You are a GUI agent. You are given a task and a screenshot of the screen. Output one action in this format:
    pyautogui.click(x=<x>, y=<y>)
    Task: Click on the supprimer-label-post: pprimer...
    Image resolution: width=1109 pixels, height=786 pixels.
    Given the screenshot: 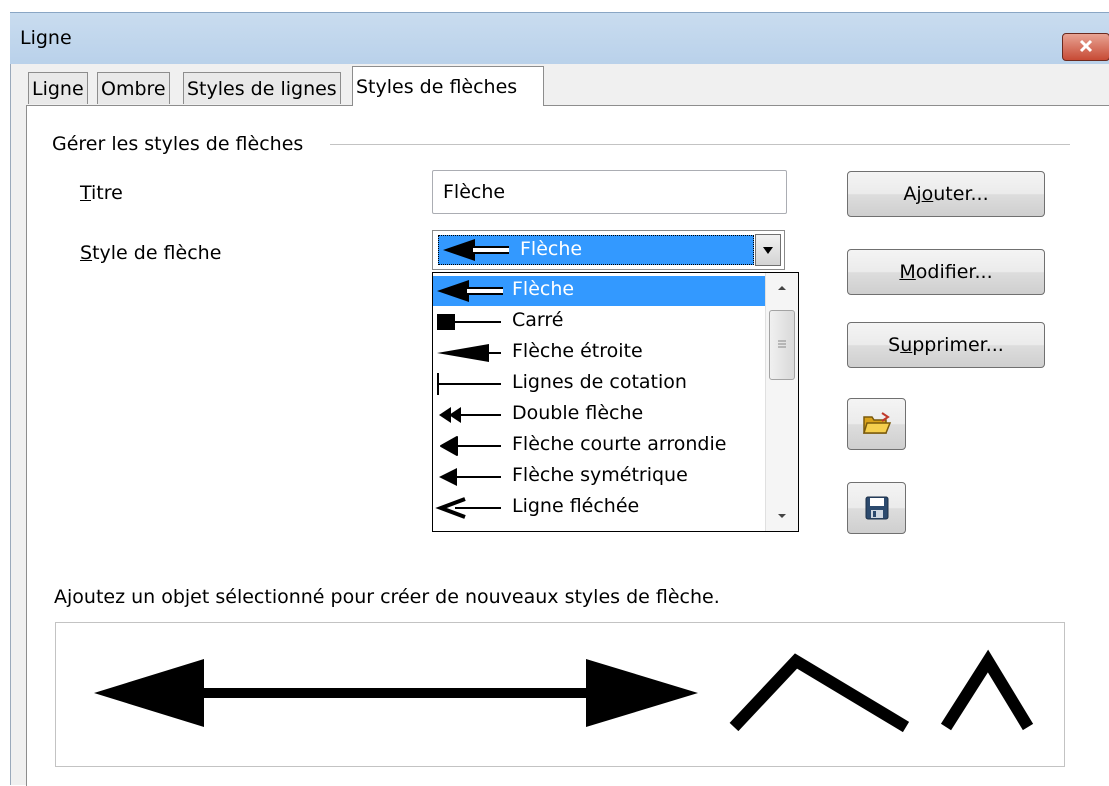 What is the action you would take?
    pyautogui.click(x=958, y=345)
    